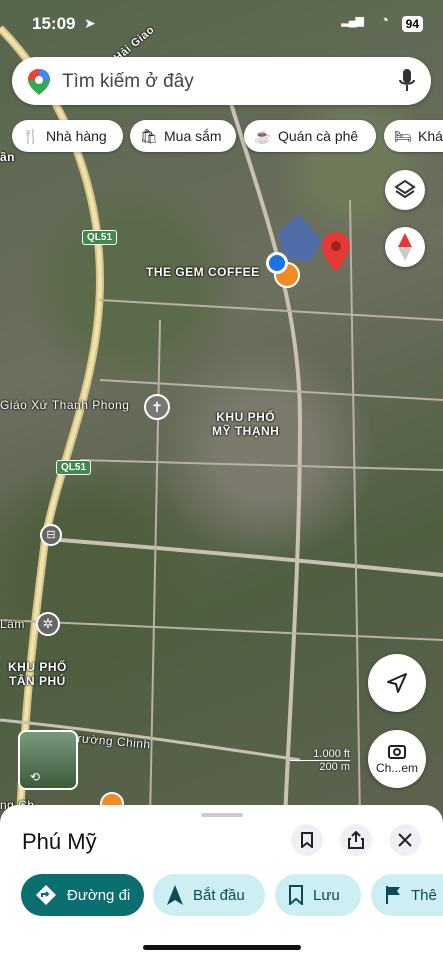 Image resolution: width=443 pixels, height=959 pixels. I want to click on chip-label: Mua sắm, so click(193, 136).